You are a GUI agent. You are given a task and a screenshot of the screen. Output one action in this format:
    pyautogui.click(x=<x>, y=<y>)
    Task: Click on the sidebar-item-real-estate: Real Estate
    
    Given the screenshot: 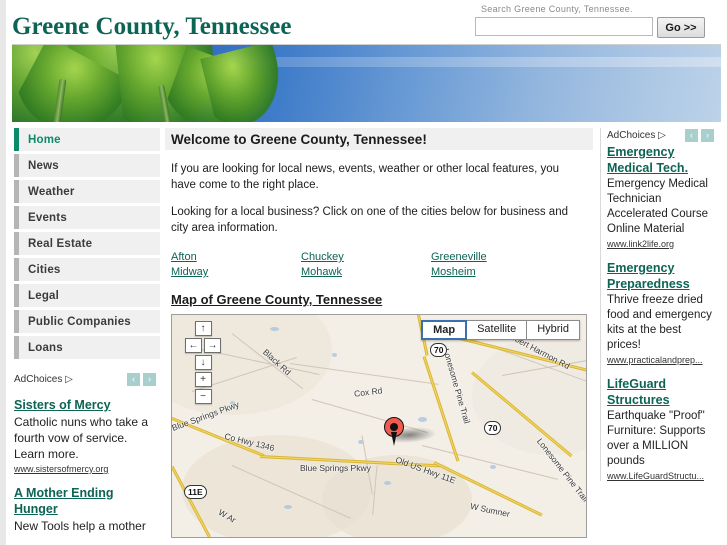 What is the action you would take?
    pyautogui.click(x=87, y=243)
    